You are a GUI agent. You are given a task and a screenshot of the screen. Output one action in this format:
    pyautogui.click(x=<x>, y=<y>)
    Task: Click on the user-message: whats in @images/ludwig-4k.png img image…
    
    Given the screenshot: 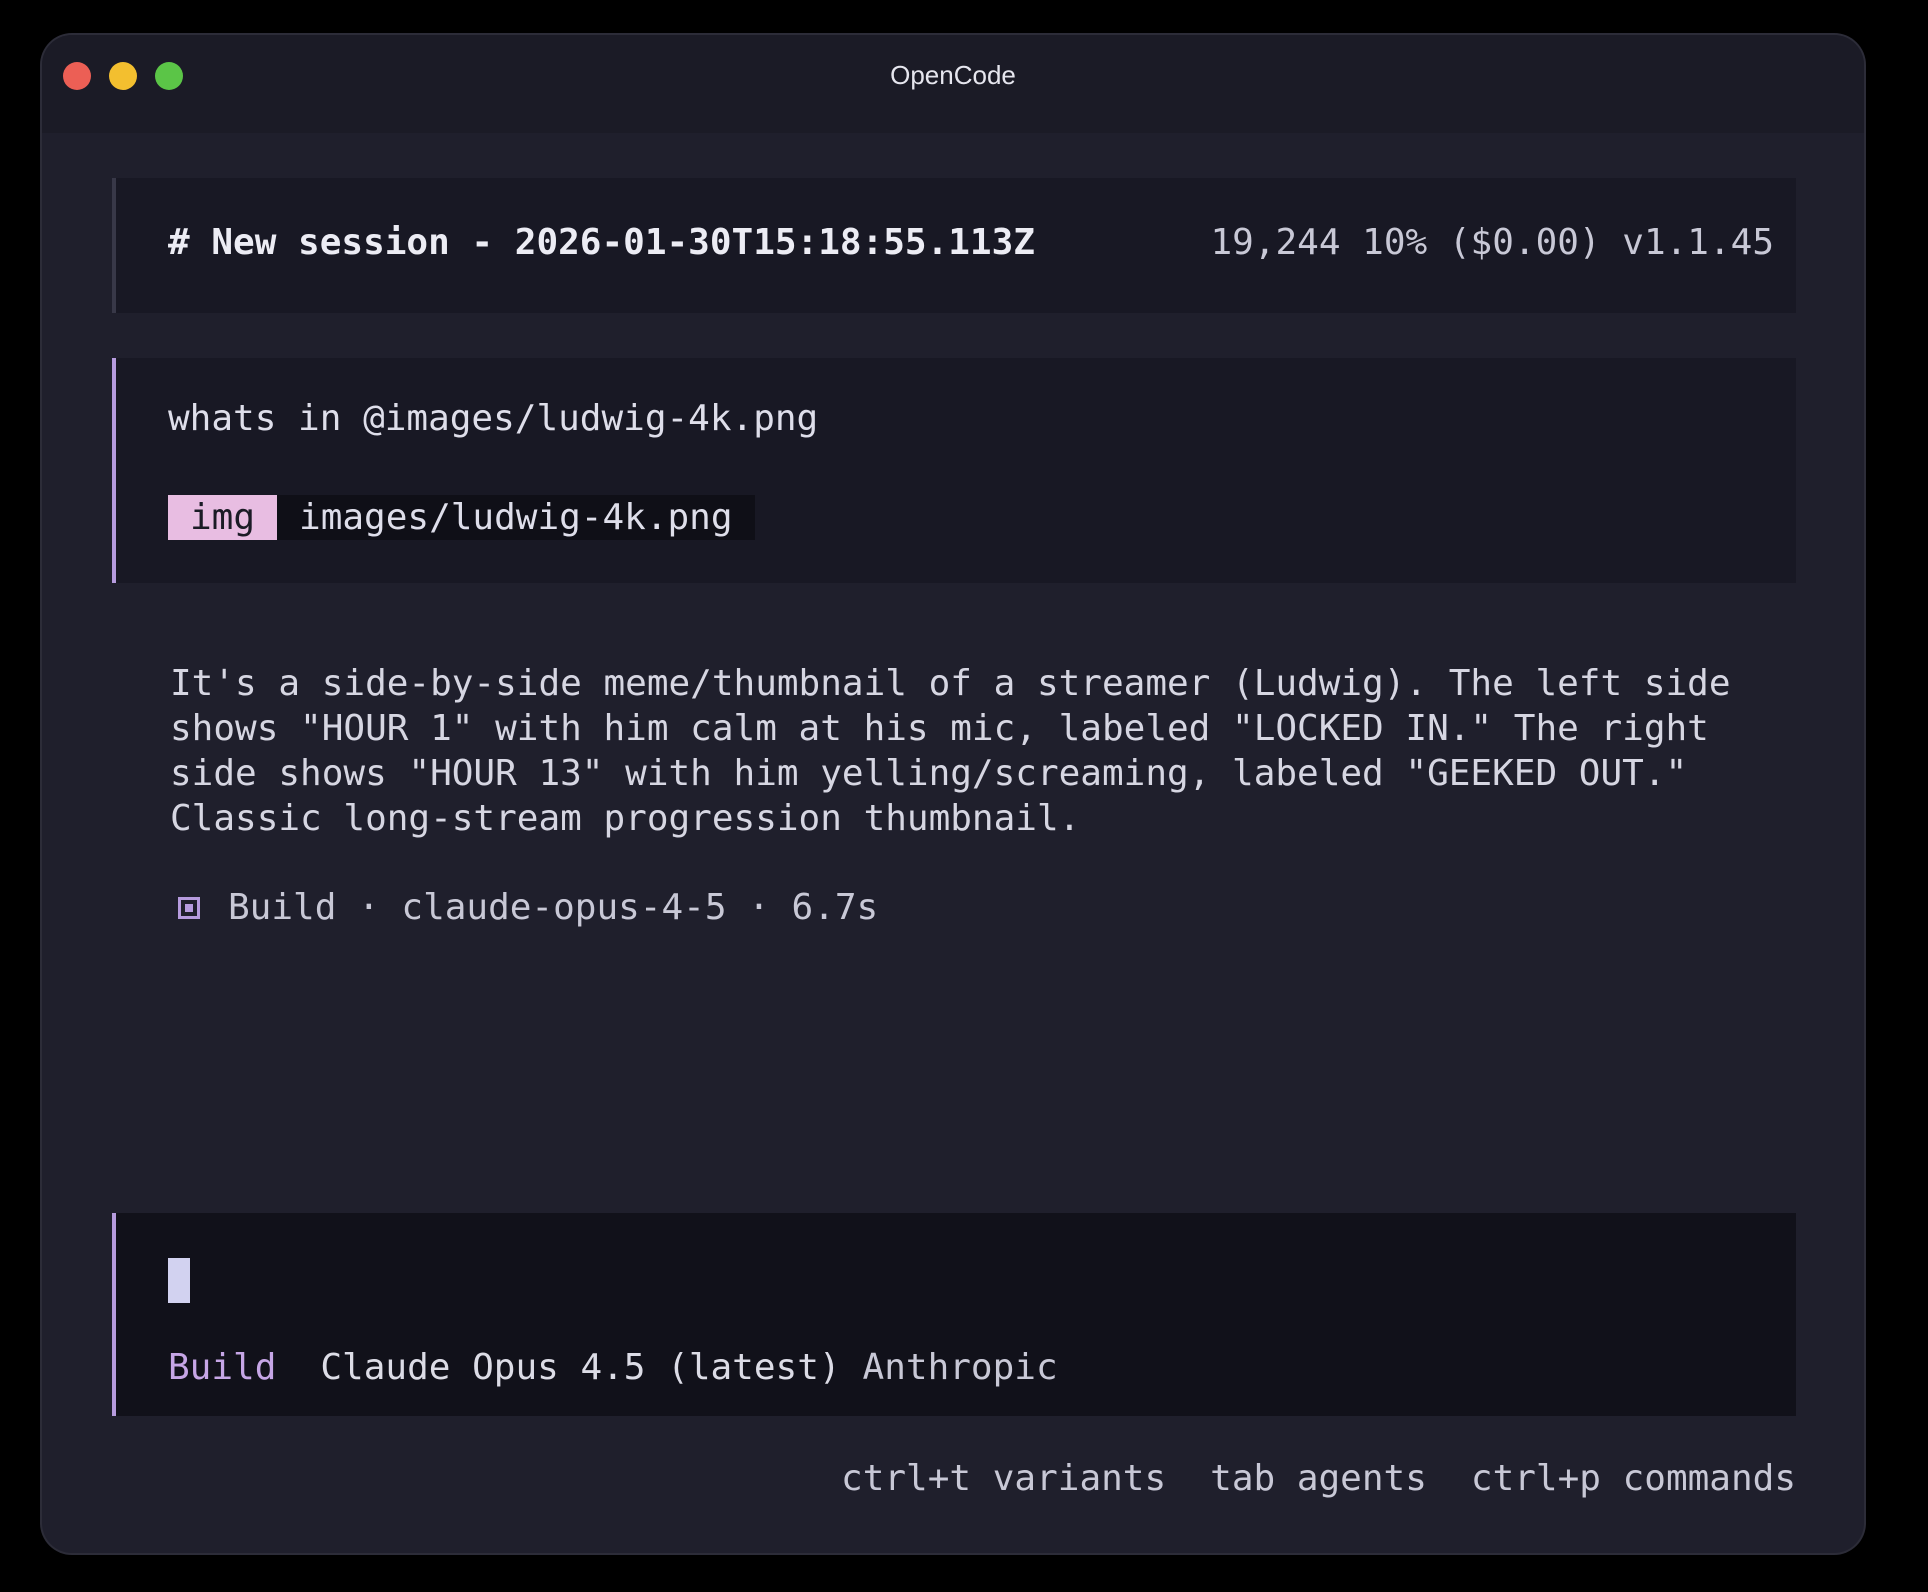 What is the action you would take?
    pyautogui.click(x=954, y=470)
    